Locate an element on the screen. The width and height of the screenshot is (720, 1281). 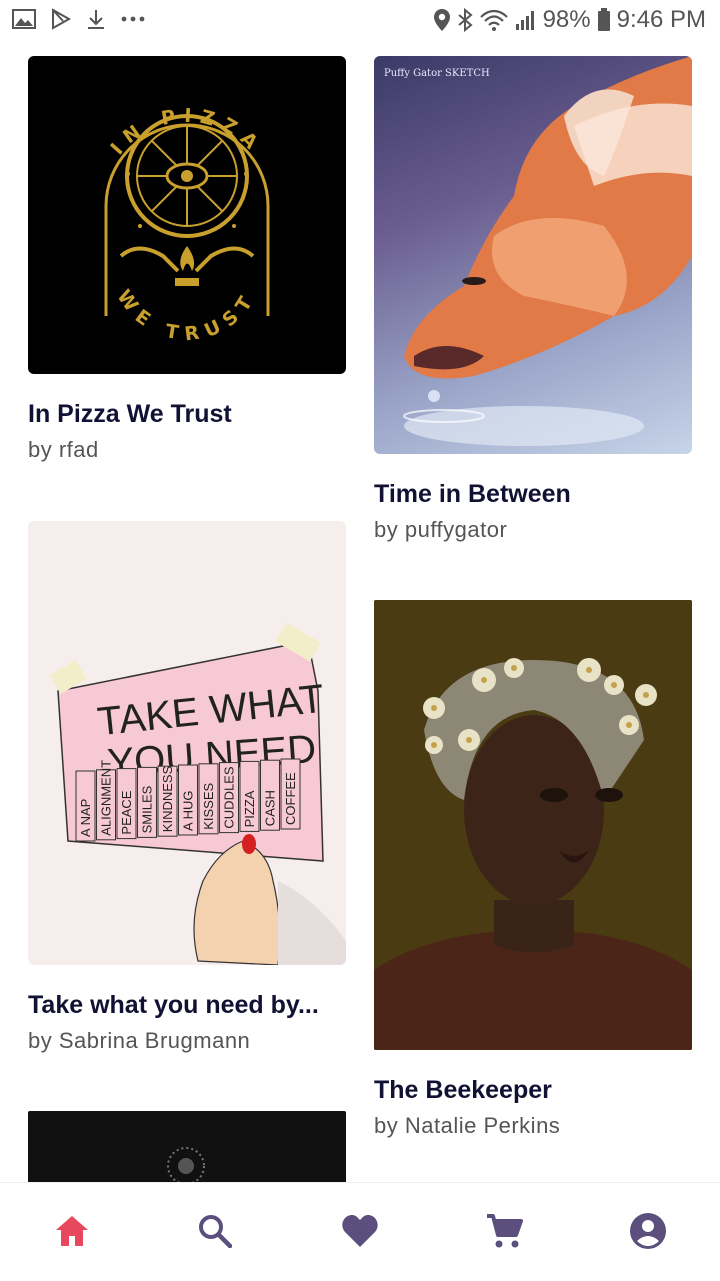
nav-account is located at coordinates (648, 1231).